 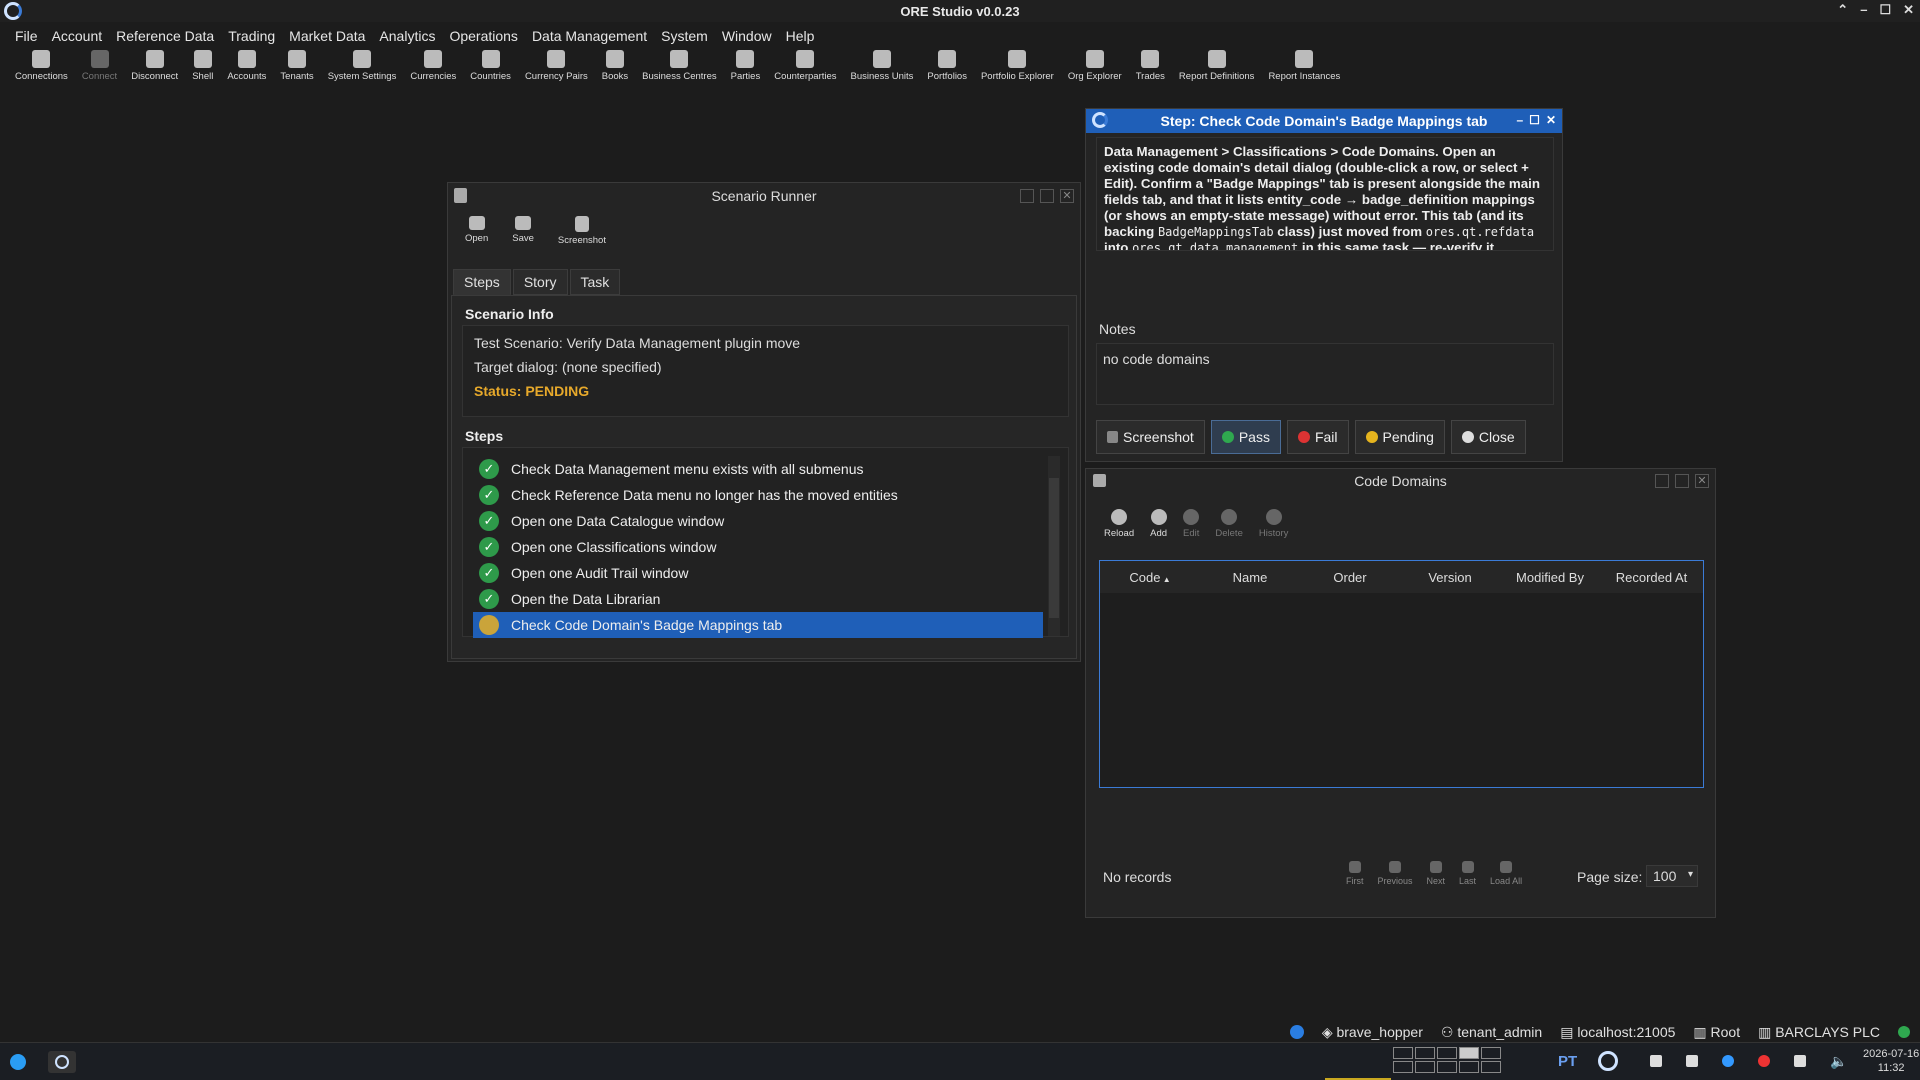 I want to click on previous-page-button: Previous, so click(x=1395, y=873).